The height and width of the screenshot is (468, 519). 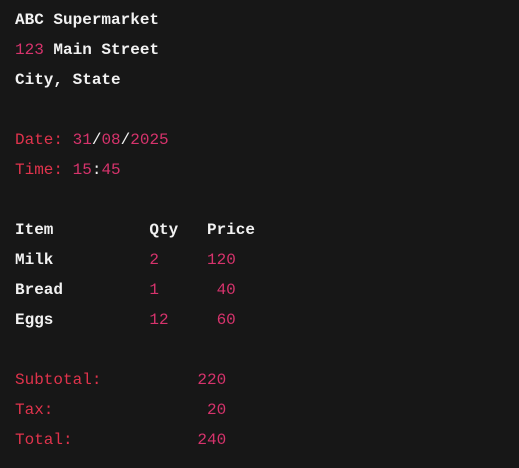 What do you see at coordinates (267, 80) in the screenshot?
I see `city-line: City, State` at bounding box center [267, 80].